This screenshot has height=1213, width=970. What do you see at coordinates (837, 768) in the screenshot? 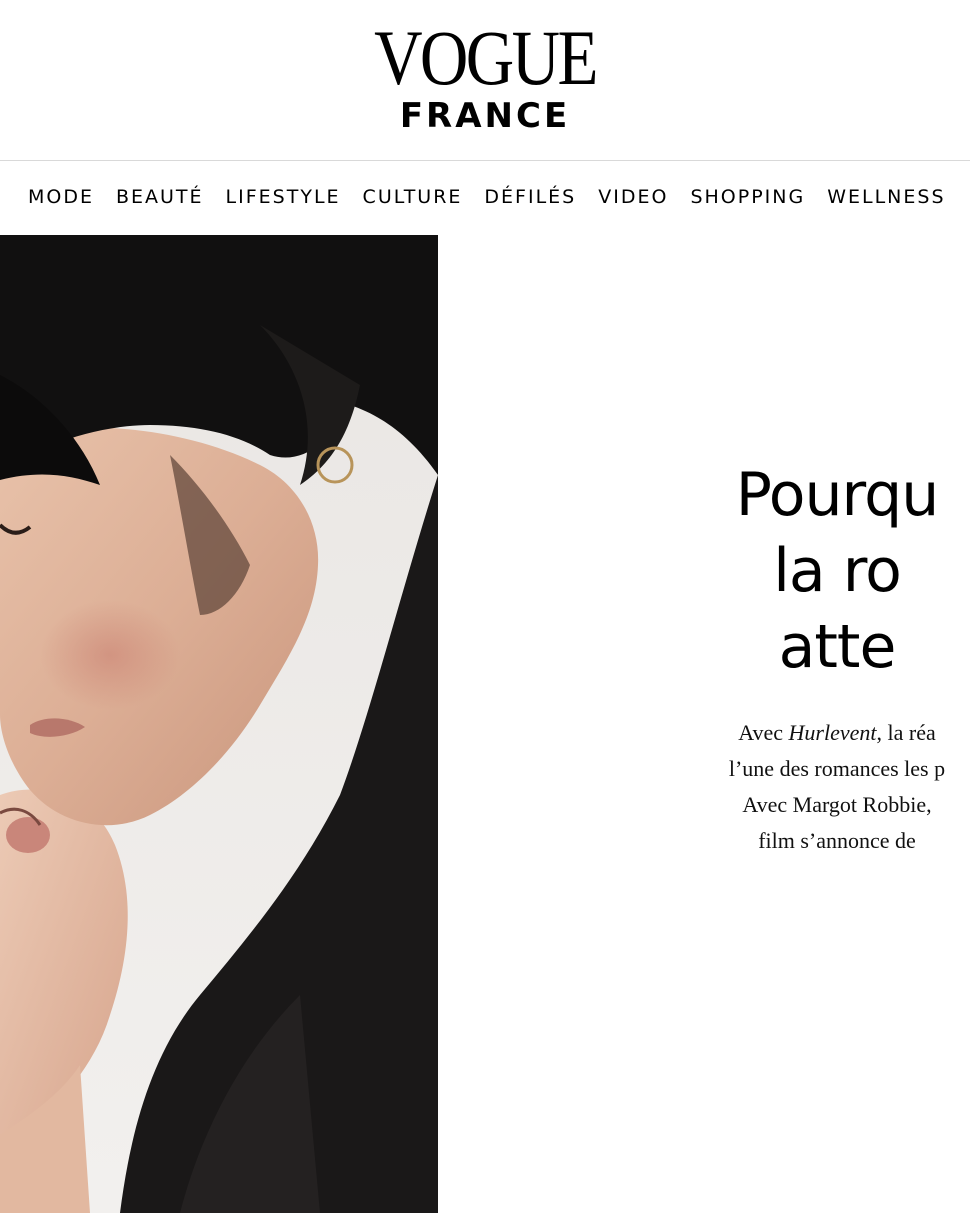
I see `dek-line: l’une des romances les p` at bounding box center [837, 768].